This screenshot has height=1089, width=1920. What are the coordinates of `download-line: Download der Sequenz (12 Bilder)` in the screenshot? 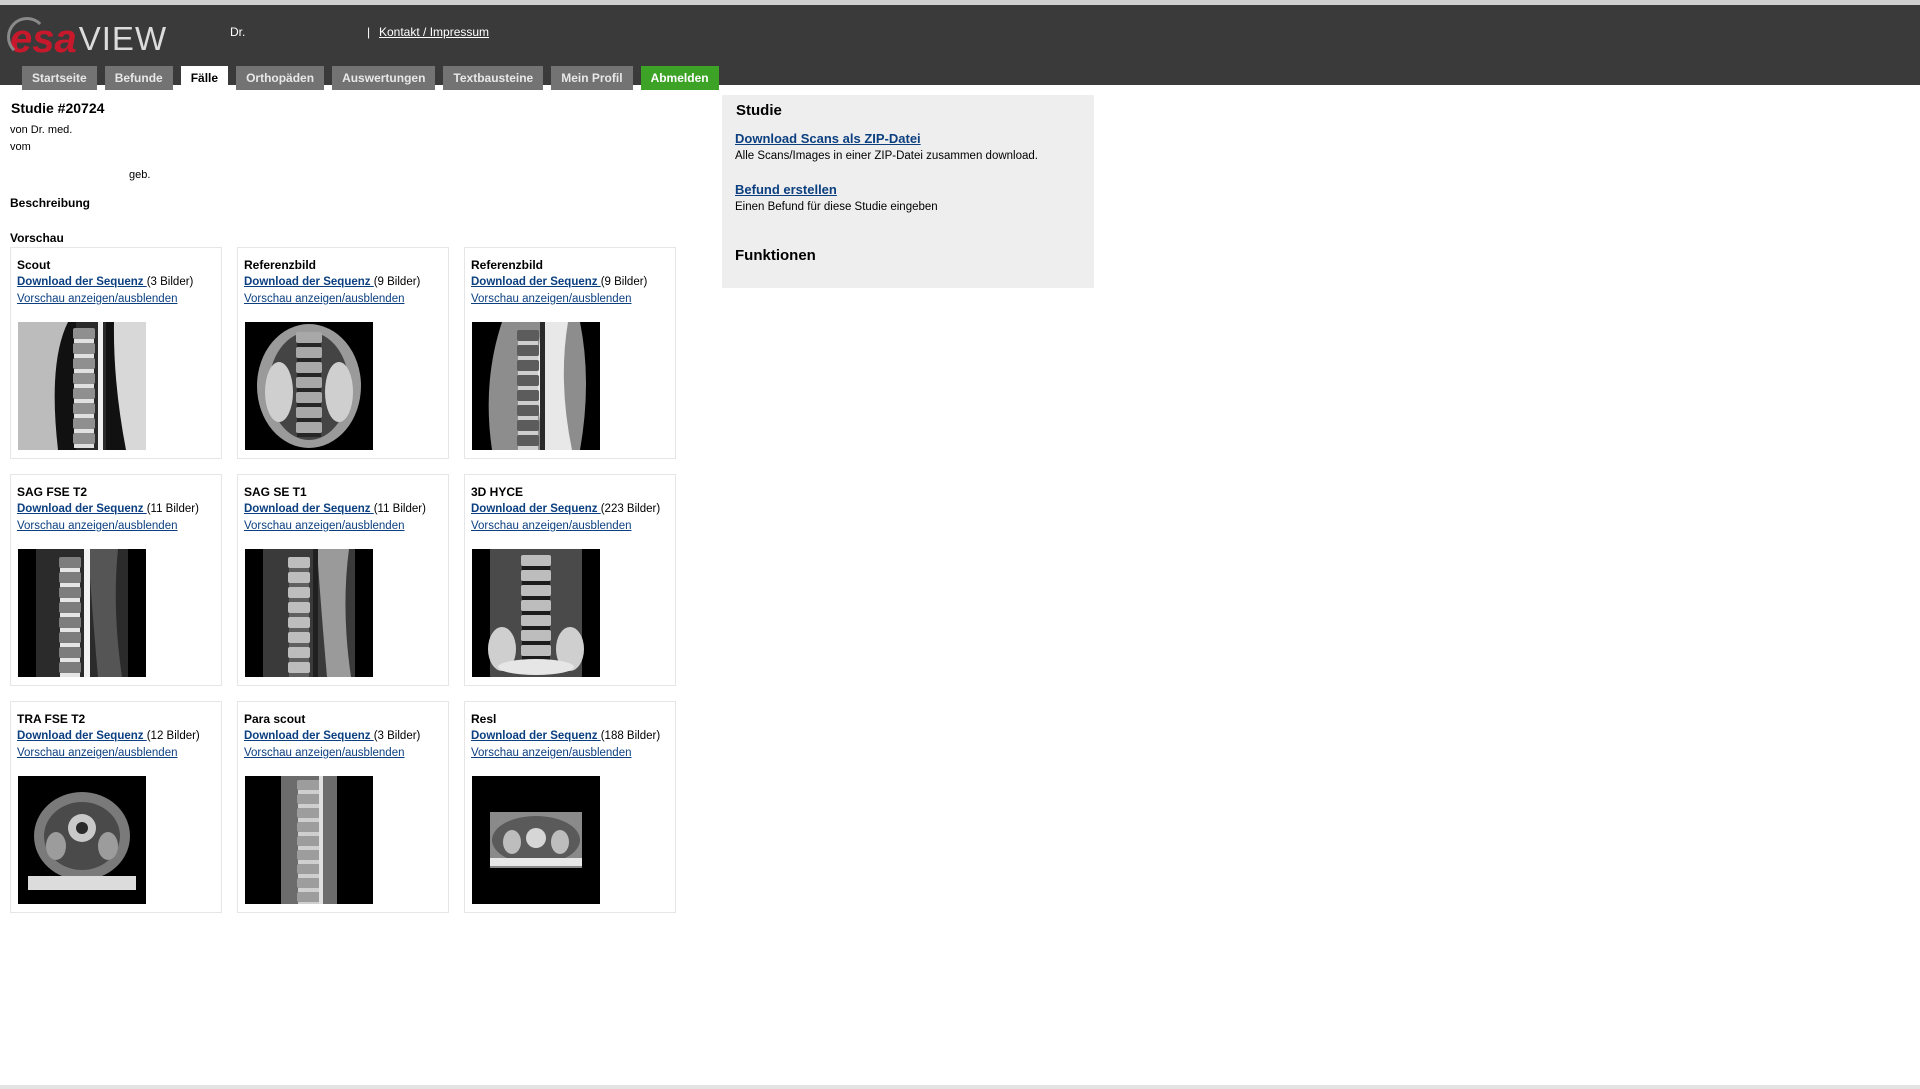 It's located at (108, 736).